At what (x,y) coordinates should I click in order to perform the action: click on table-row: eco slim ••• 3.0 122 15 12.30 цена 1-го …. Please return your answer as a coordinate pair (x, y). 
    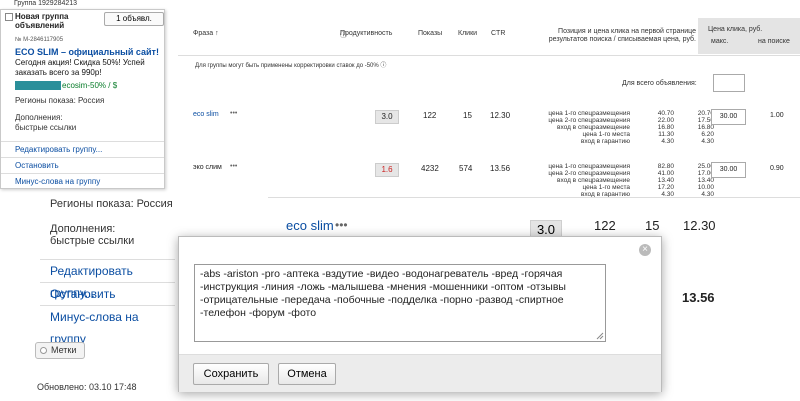
    Looking at the image, I should click on (489, 130).